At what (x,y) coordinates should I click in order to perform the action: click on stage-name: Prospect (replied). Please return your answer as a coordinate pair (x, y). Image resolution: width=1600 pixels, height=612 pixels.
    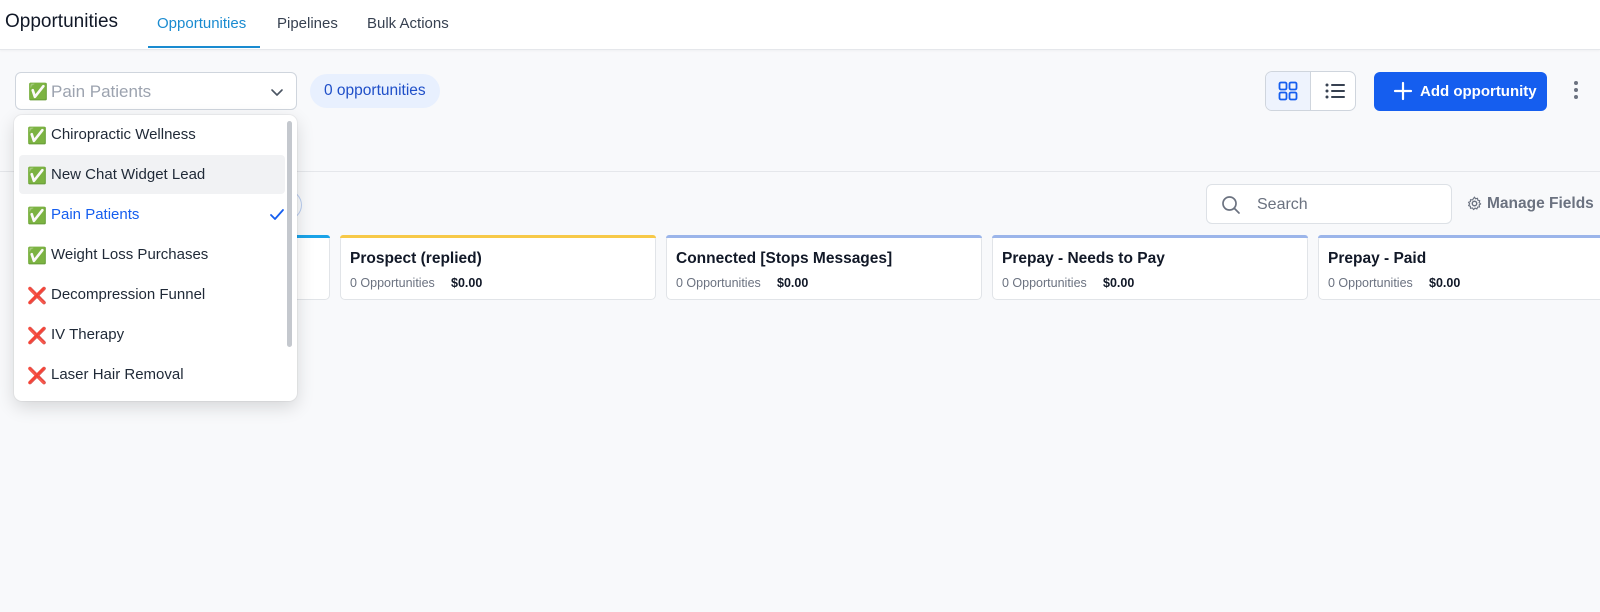
    Looking at the image, I should click on (416, 258).